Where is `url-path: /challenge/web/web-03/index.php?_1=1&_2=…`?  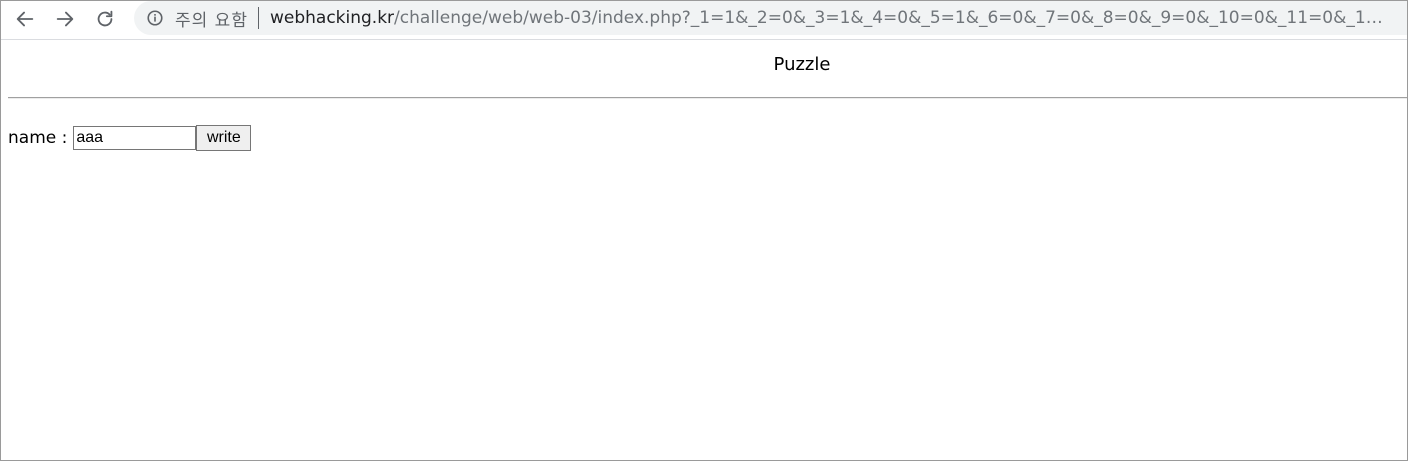 url-path: /challenge/web/web-03/index.php?_1=1&_2=… is located at coordinates (892, 18).